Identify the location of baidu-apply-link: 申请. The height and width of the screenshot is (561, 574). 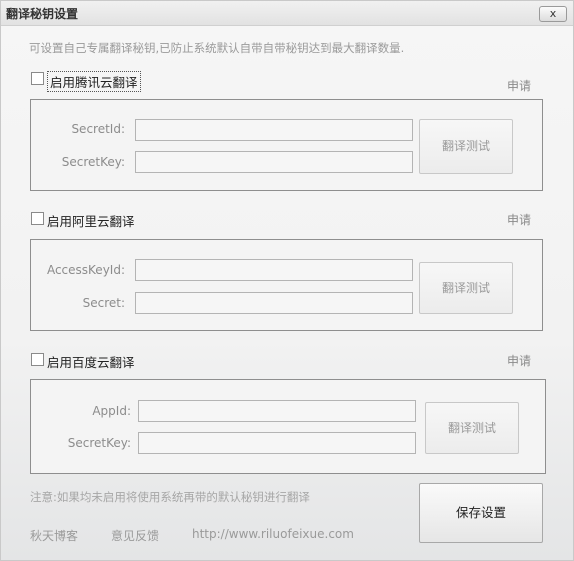
(519, 360).